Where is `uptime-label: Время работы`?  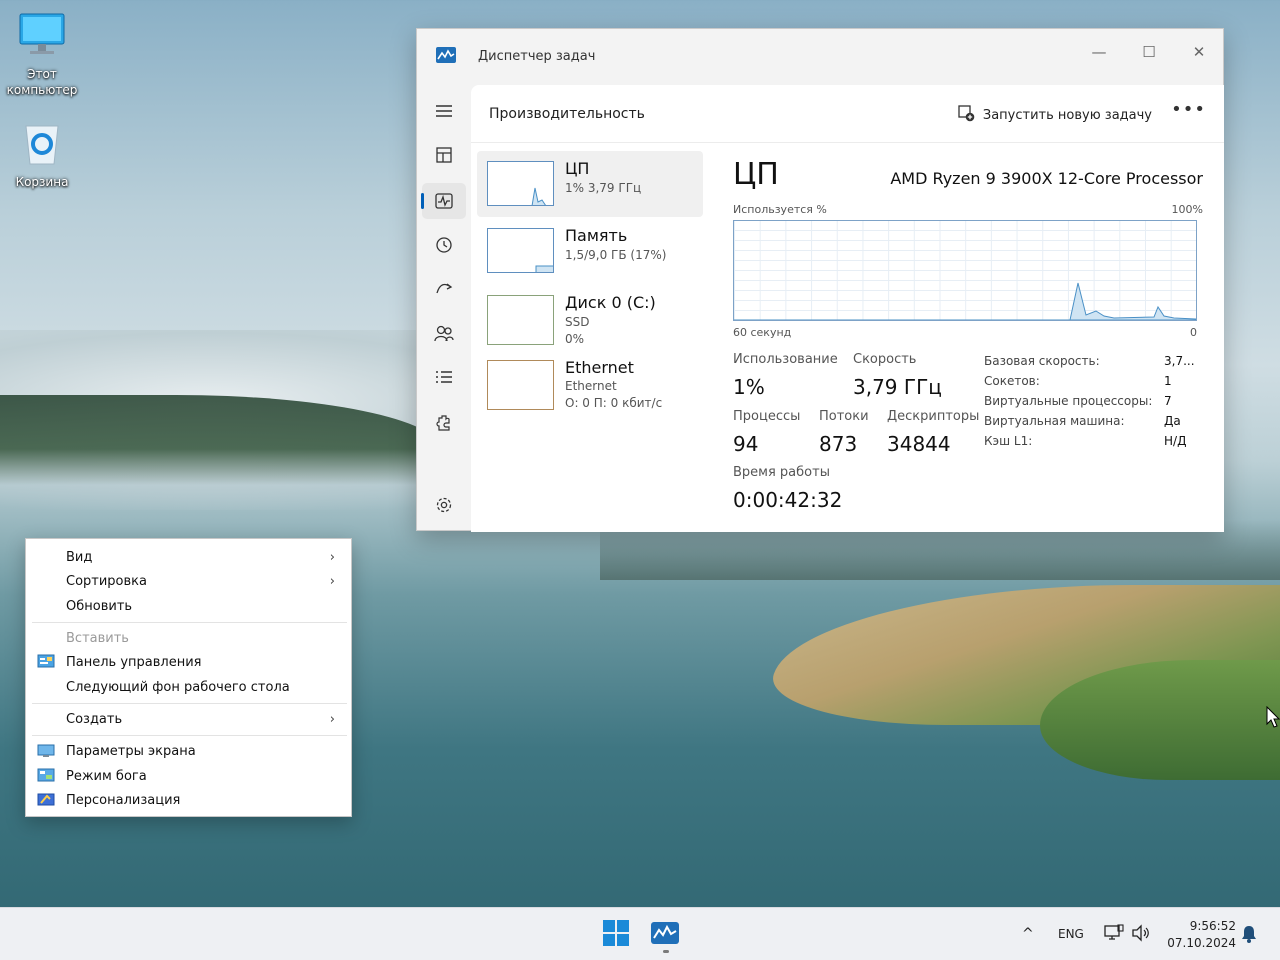 uptime-label: Время работы is located at coordinates (781, 472).